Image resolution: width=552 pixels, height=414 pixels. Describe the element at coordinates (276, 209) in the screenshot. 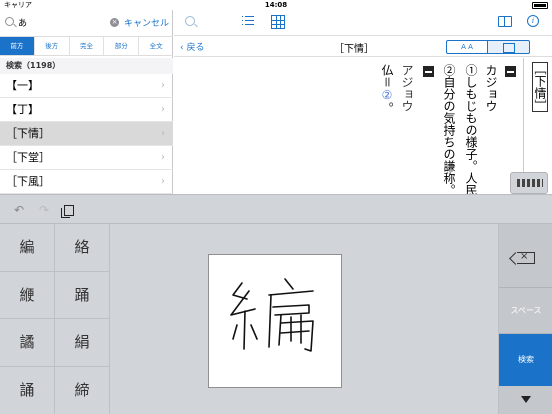

I see `keyboard-accessory-bar: ↶ ↷` at that location.